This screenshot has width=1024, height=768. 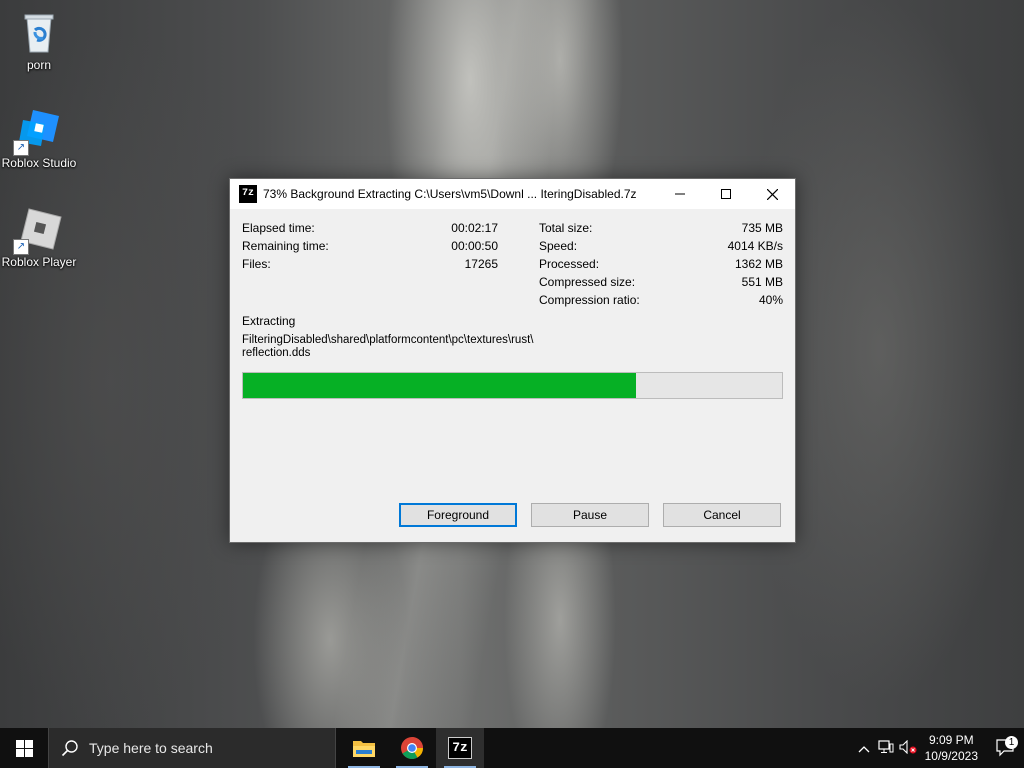 I want to click on taskbar-chrome, so click(x=412, y=748).